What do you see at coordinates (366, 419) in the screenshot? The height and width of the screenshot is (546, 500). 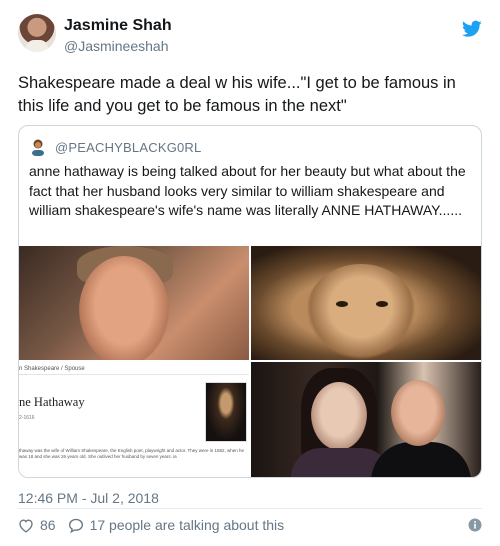 I see `photo-couple` at bounding box center [366, 419].